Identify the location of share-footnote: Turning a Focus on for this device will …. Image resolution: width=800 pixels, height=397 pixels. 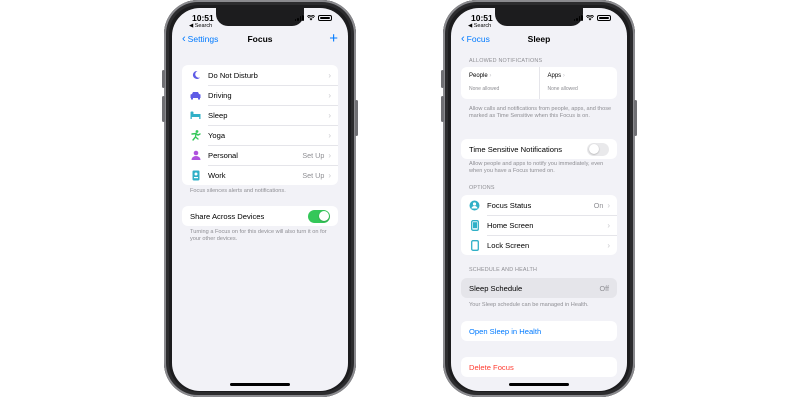
(258, 236).